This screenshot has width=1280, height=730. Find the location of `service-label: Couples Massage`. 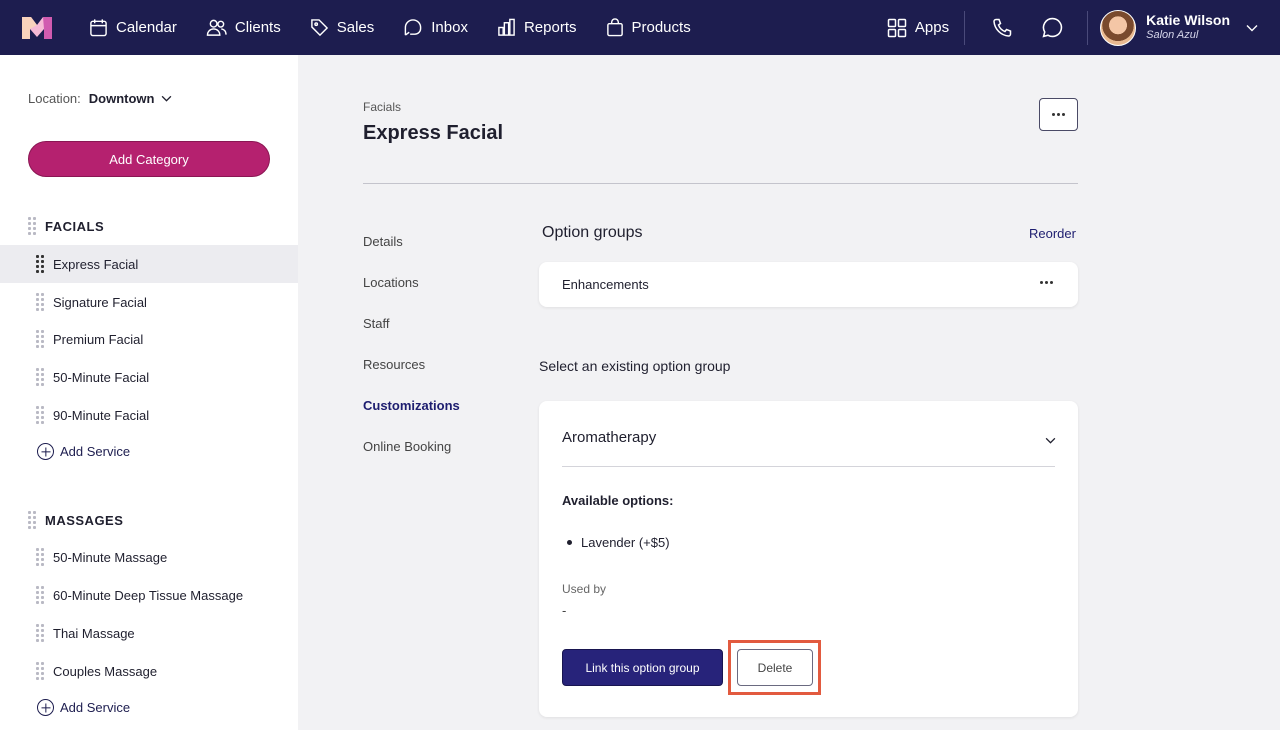

service-label: Couples Massage is located at coordinates (105, 671).